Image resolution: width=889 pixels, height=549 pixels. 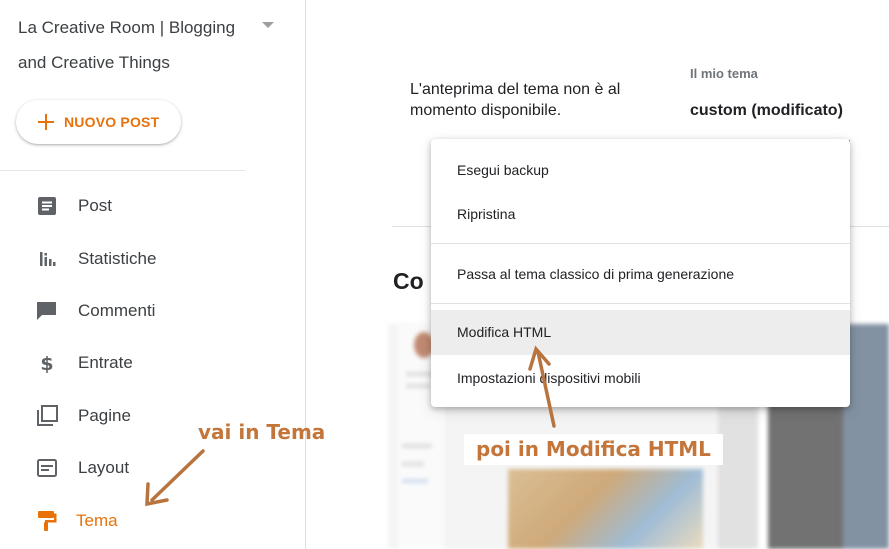 I want to click on arrow-to-edit-html, so click(x=542, y=386).